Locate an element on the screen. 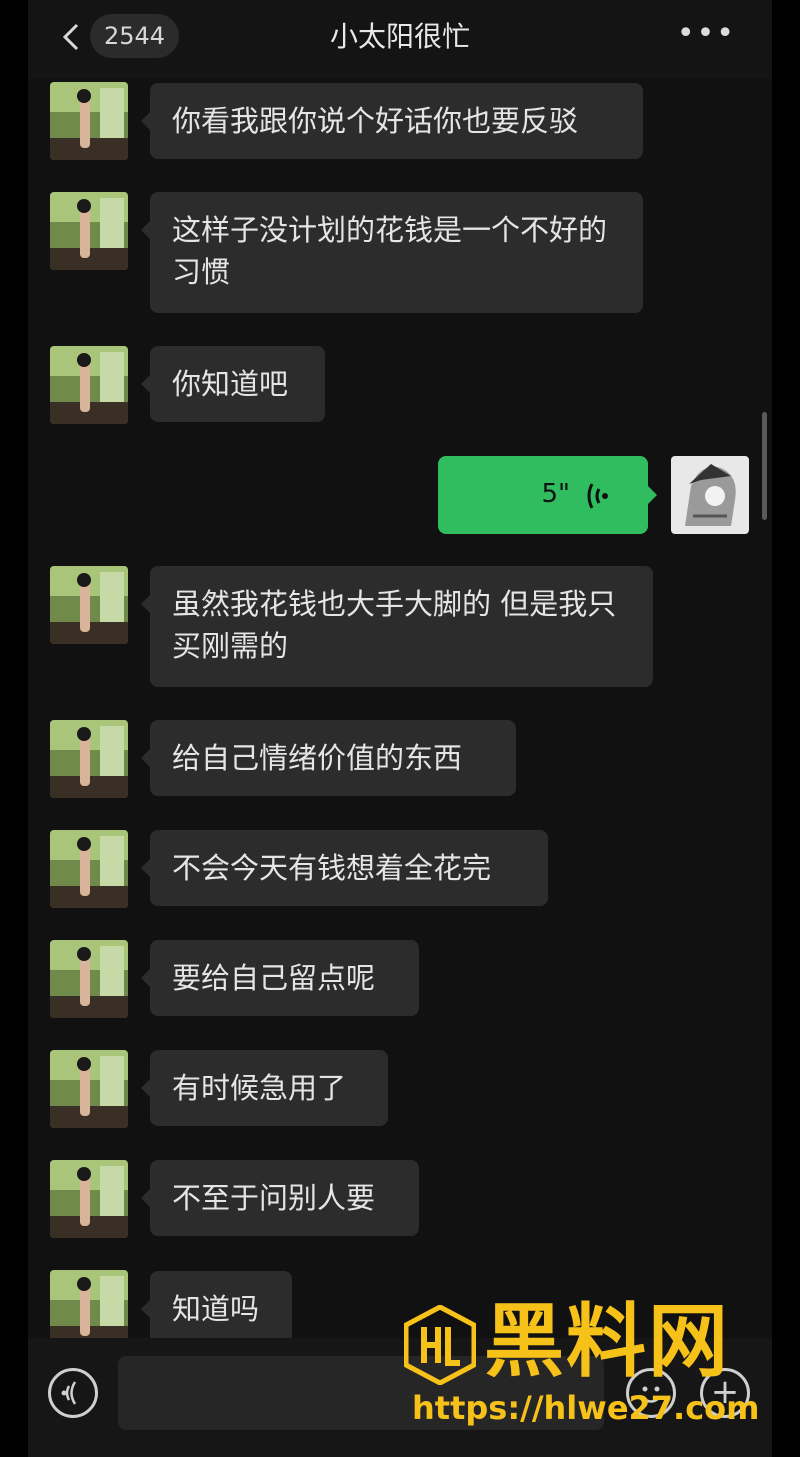 Image resolution: width=800 pixels, height=1457 pixels. message-text: 知道吗 is located at coordinates (216, 1309).